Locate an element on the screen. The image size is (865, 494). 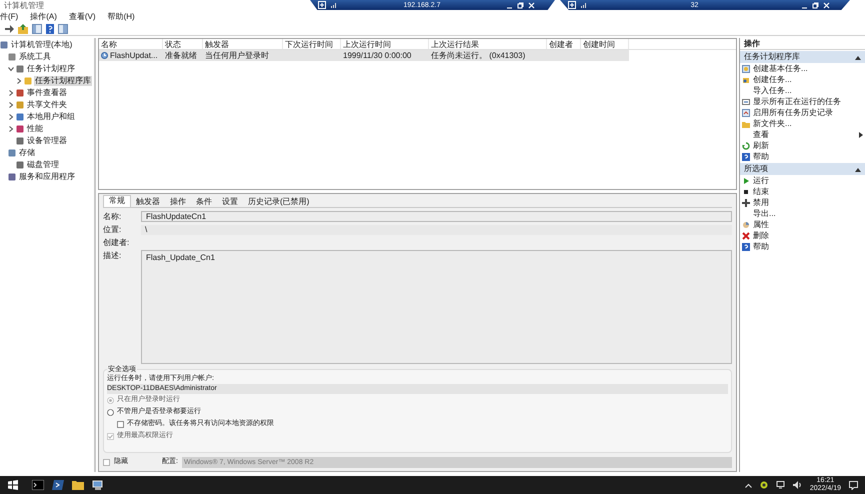
action-link: 结束 is located at coordinates (808, 191).